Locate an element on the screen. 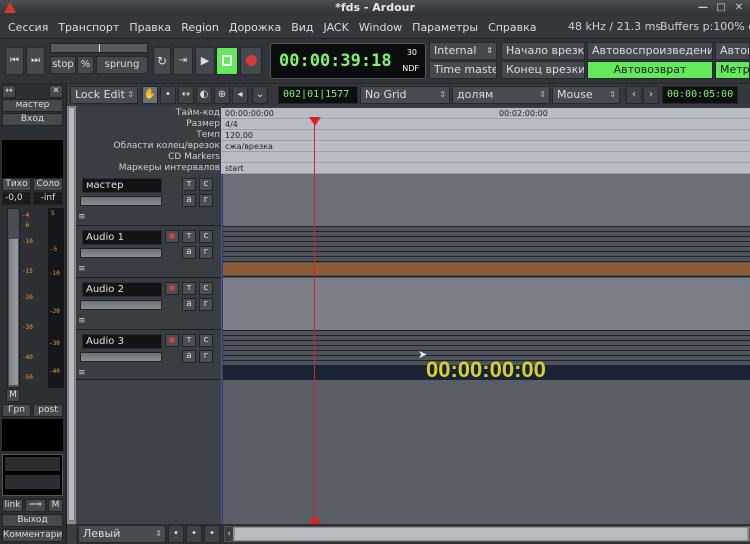  play-range-button: ⇥ is located at coordinates (183, 61).